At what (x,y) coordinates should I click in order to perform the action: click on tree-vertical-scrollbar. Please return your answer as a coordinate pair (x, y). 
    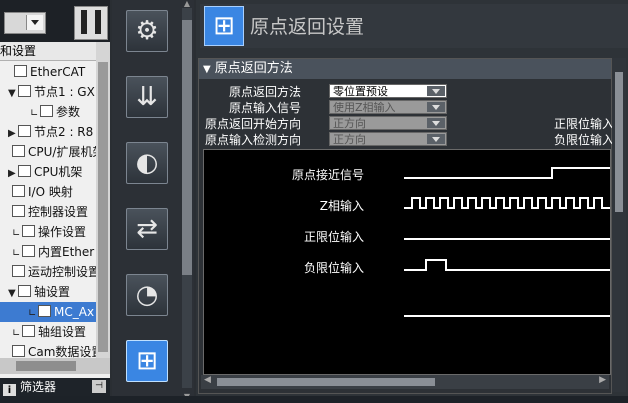
    Looking at the image, I should click on (103, 202).